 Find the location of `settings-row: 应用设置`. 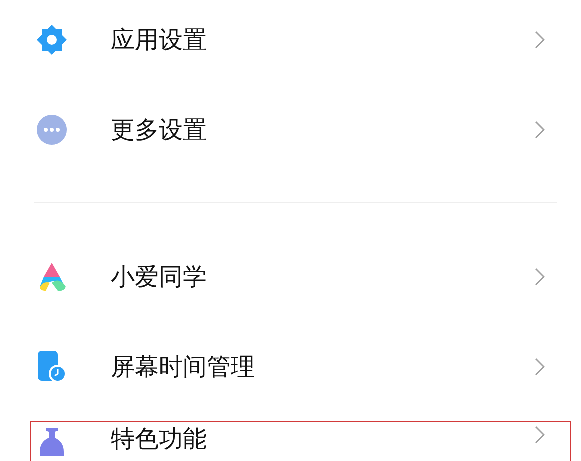

settings-row: 应用设置 is located at coordinates (300, 40).